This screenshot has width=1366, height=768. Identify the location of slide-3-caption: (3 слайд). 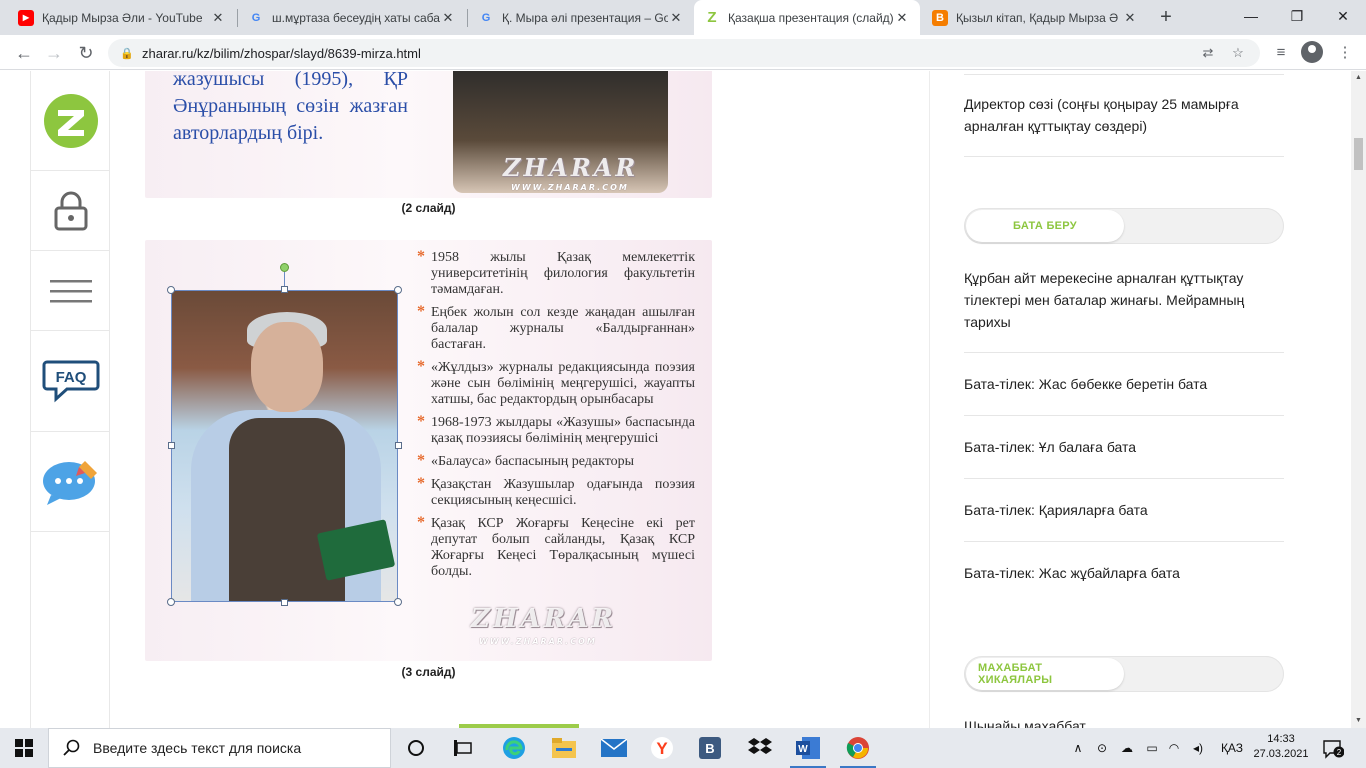
(428, 672).